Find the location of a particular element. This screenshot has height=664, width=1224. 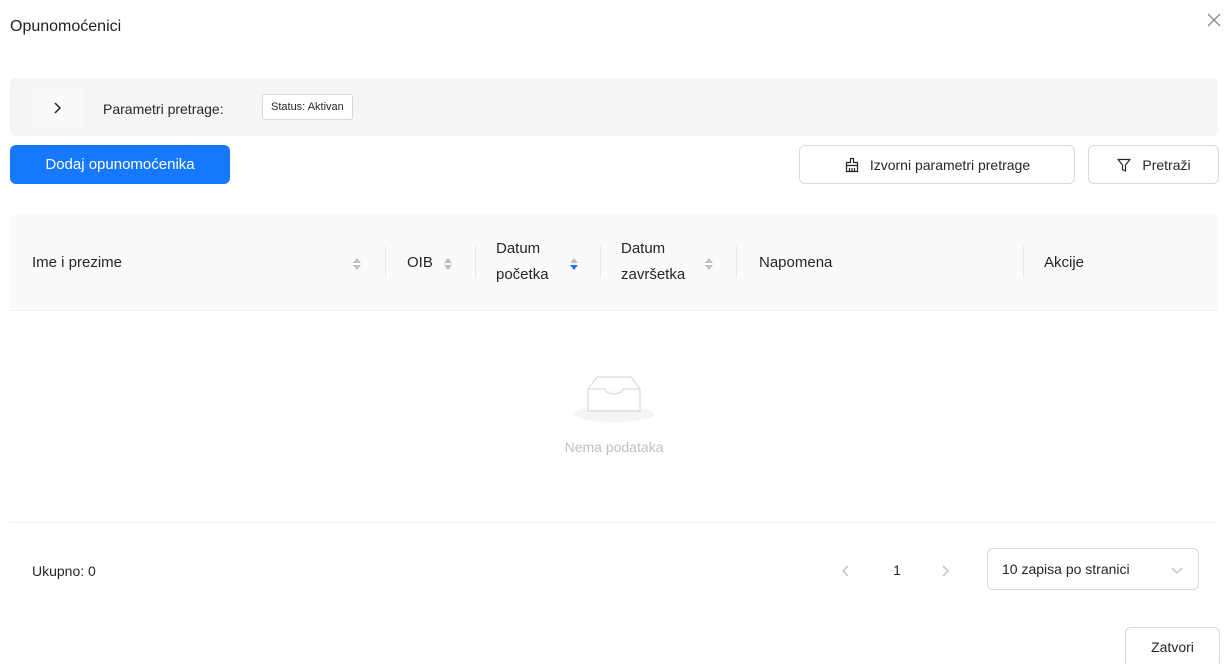

reset-search-params-button: Izvorni parametri pretrage is located at coordinates (937, 164).